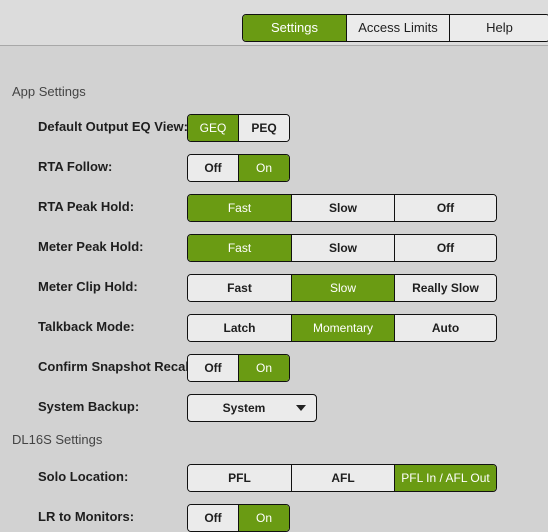 The width and height of the screenshot is (548, 532). What do you see at coordinates (445, 328) in the screenshot?
I see `option-auto: Auto` at bounding box center [445, 328].